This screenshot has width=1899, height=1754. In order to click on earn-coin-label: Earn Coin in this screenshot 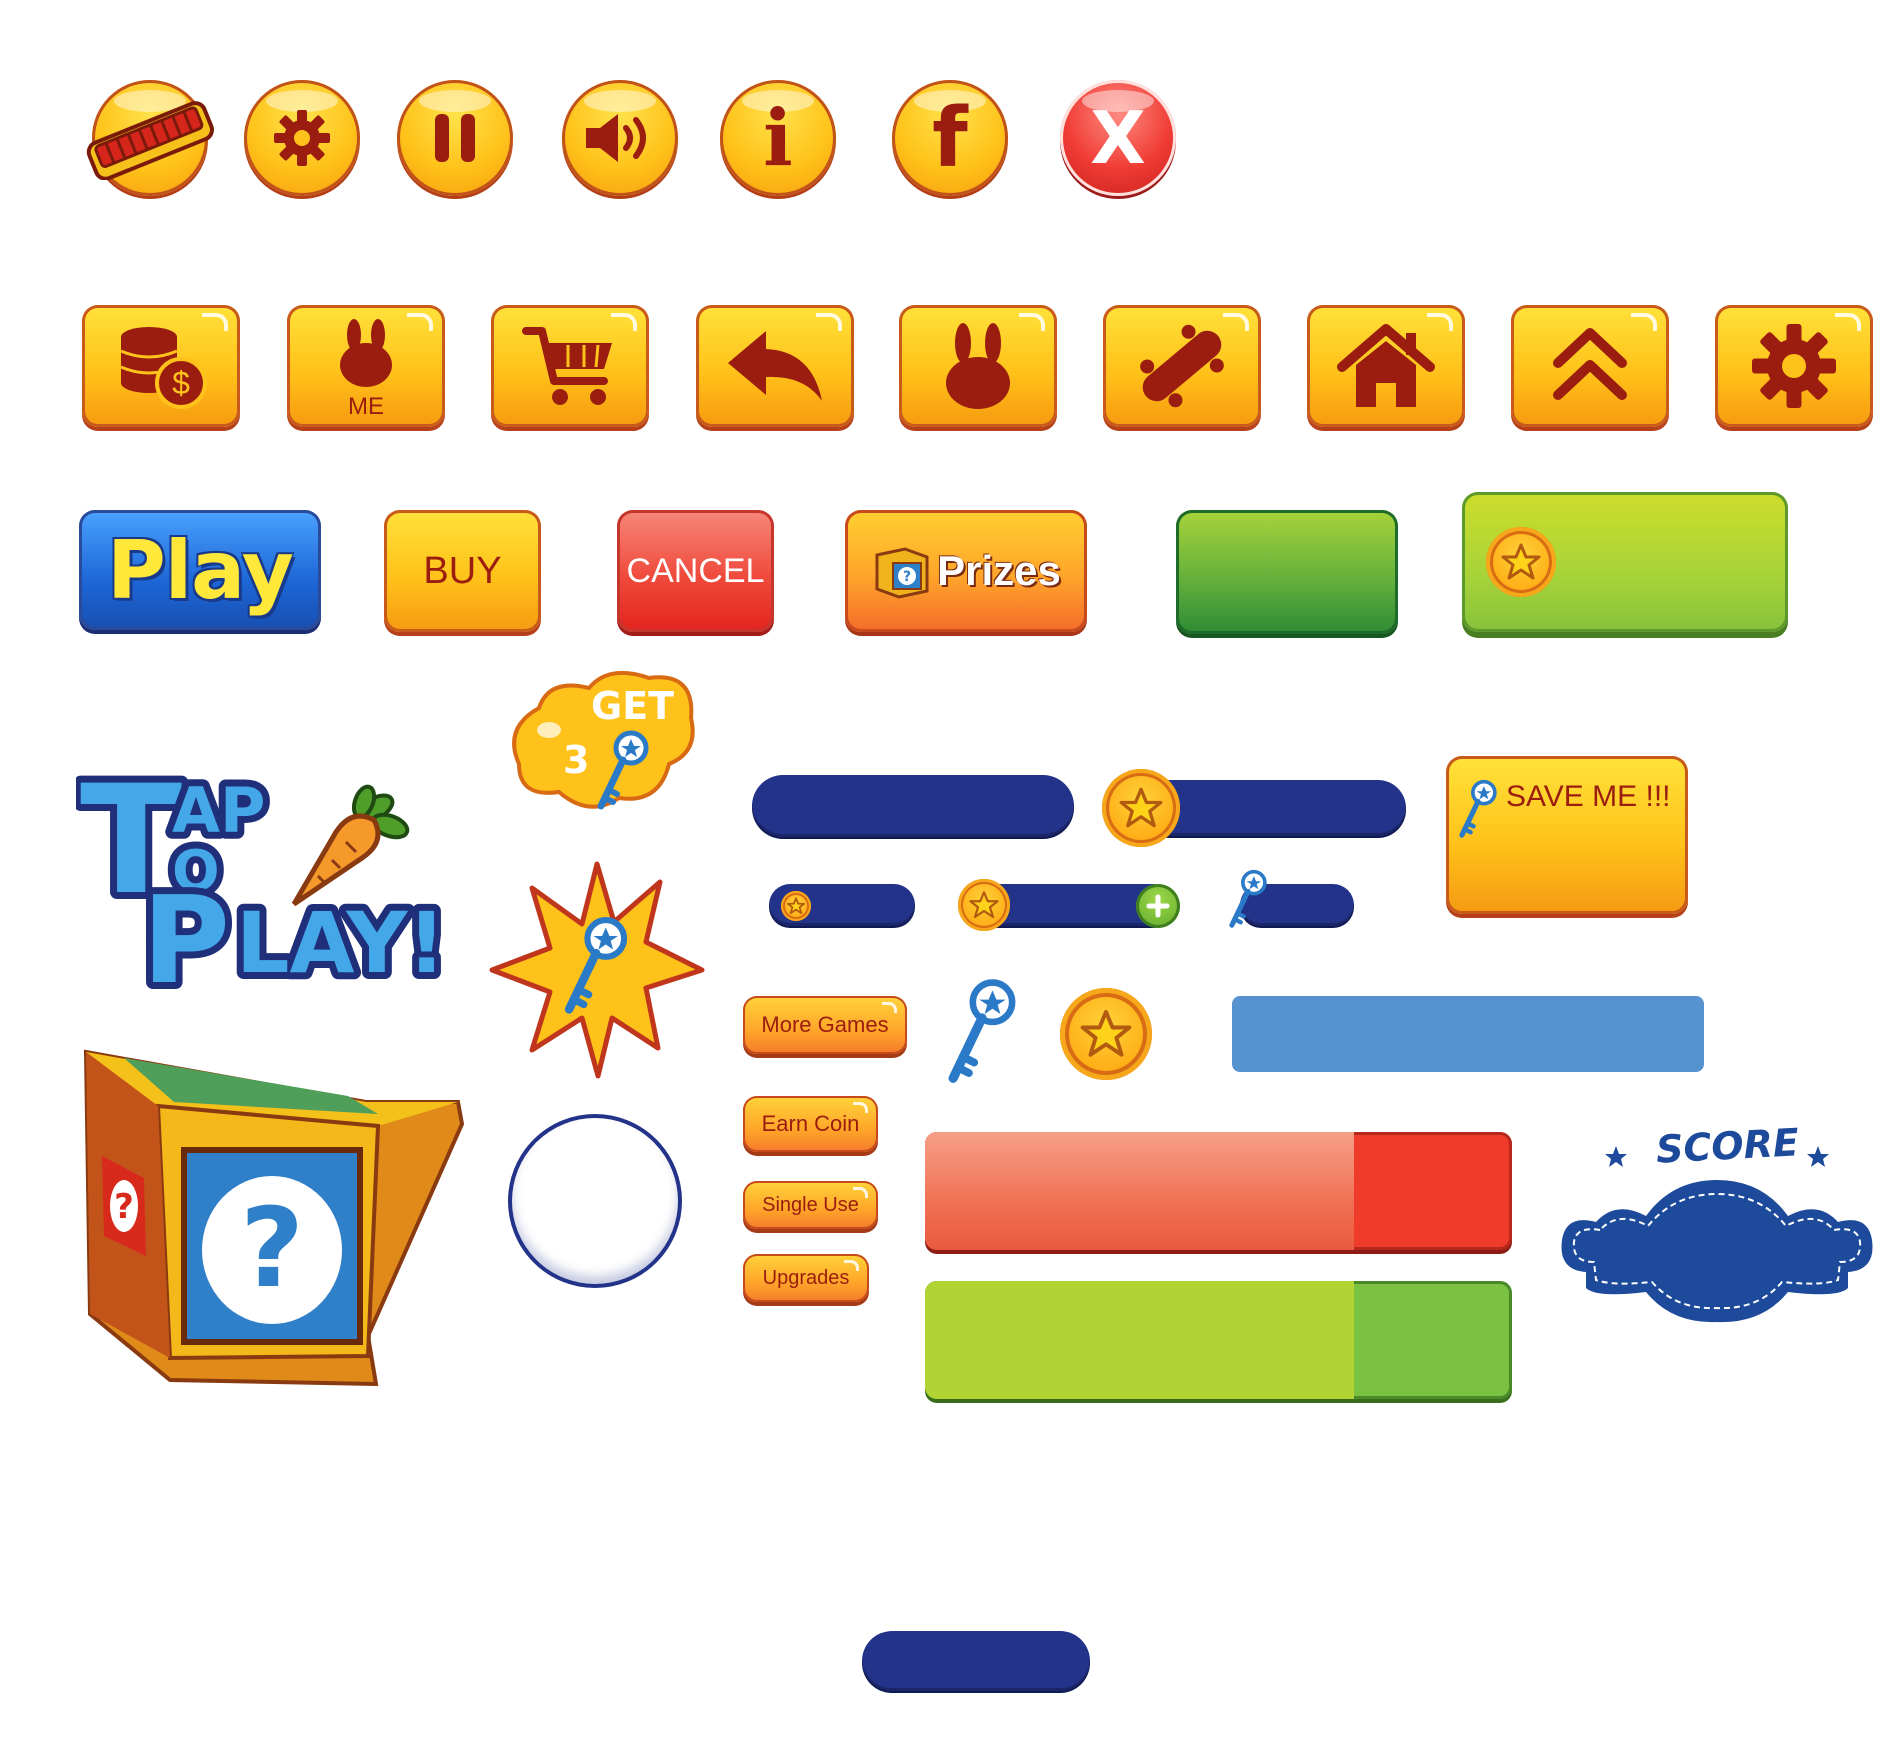, I will do `click(810, 1123)`.